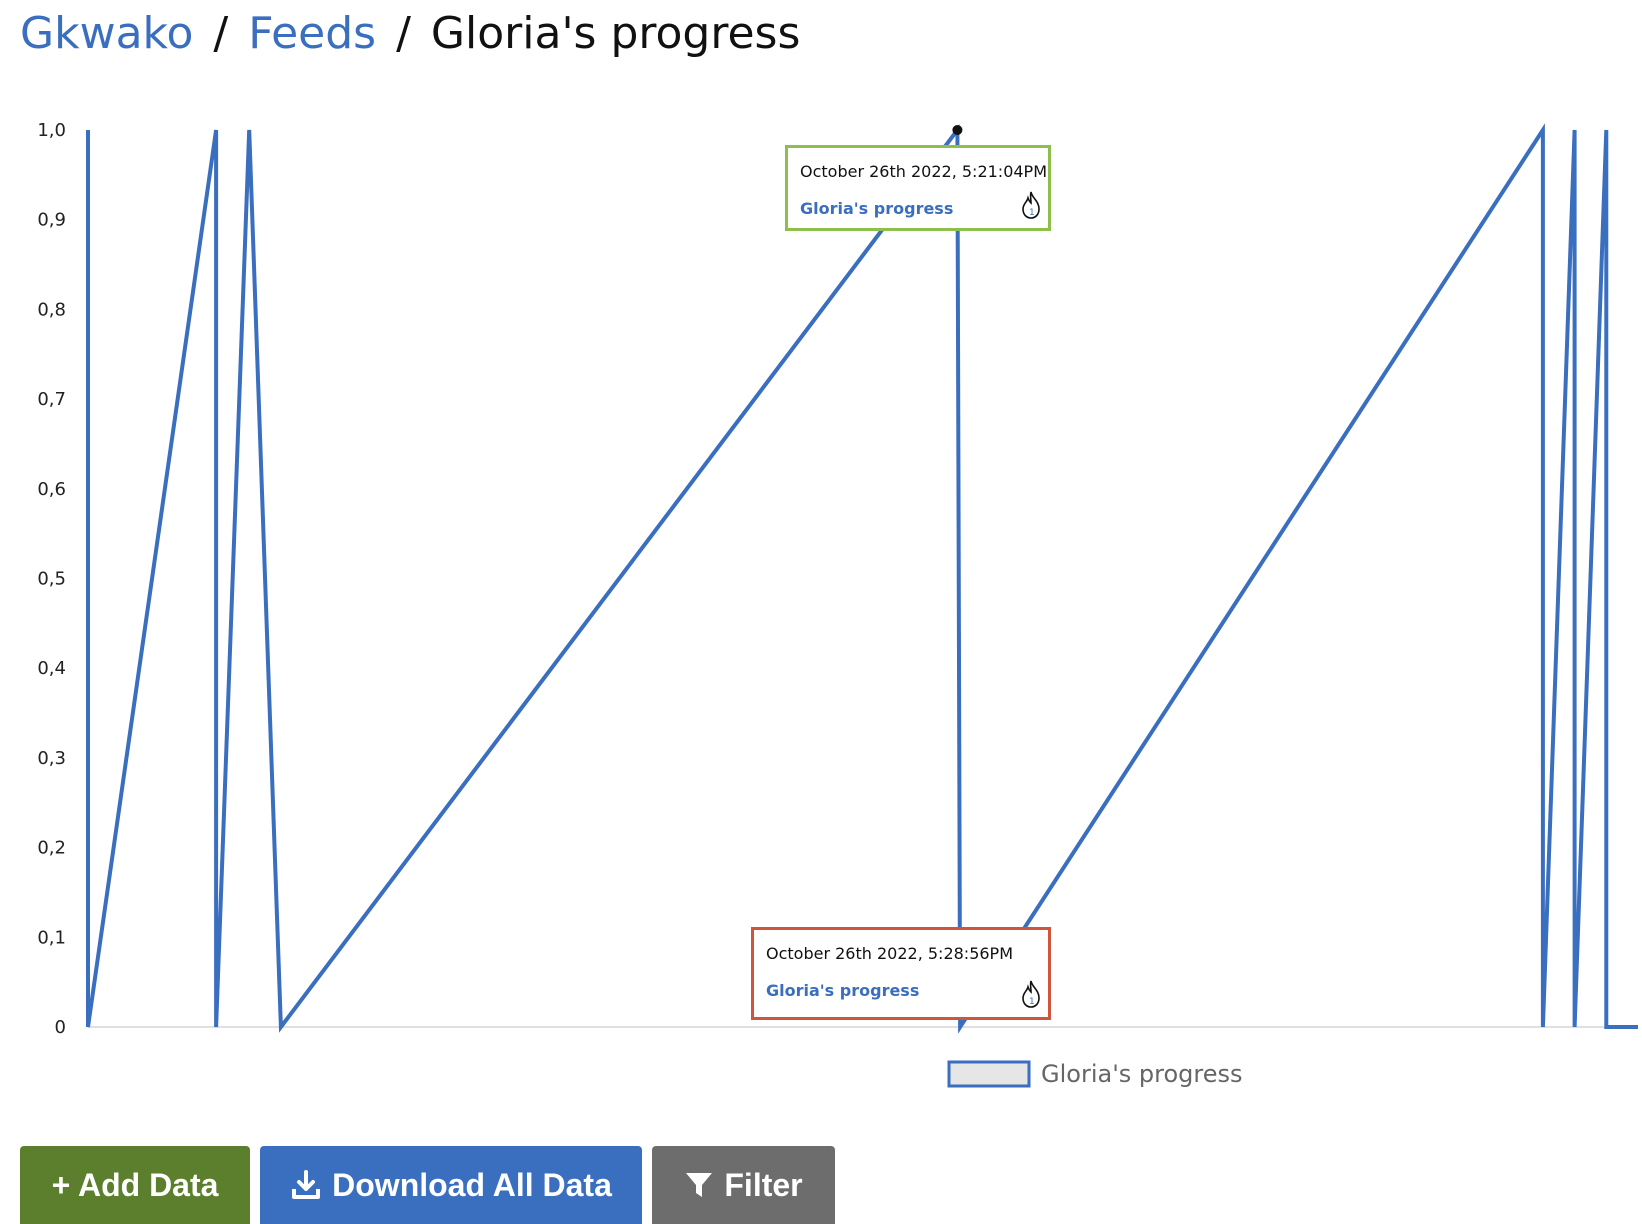 This screenshot has height=1224, width=1642. I want to click on tooltip-date: October 26th 2022, 5:28:56PM, so click(889, 953).